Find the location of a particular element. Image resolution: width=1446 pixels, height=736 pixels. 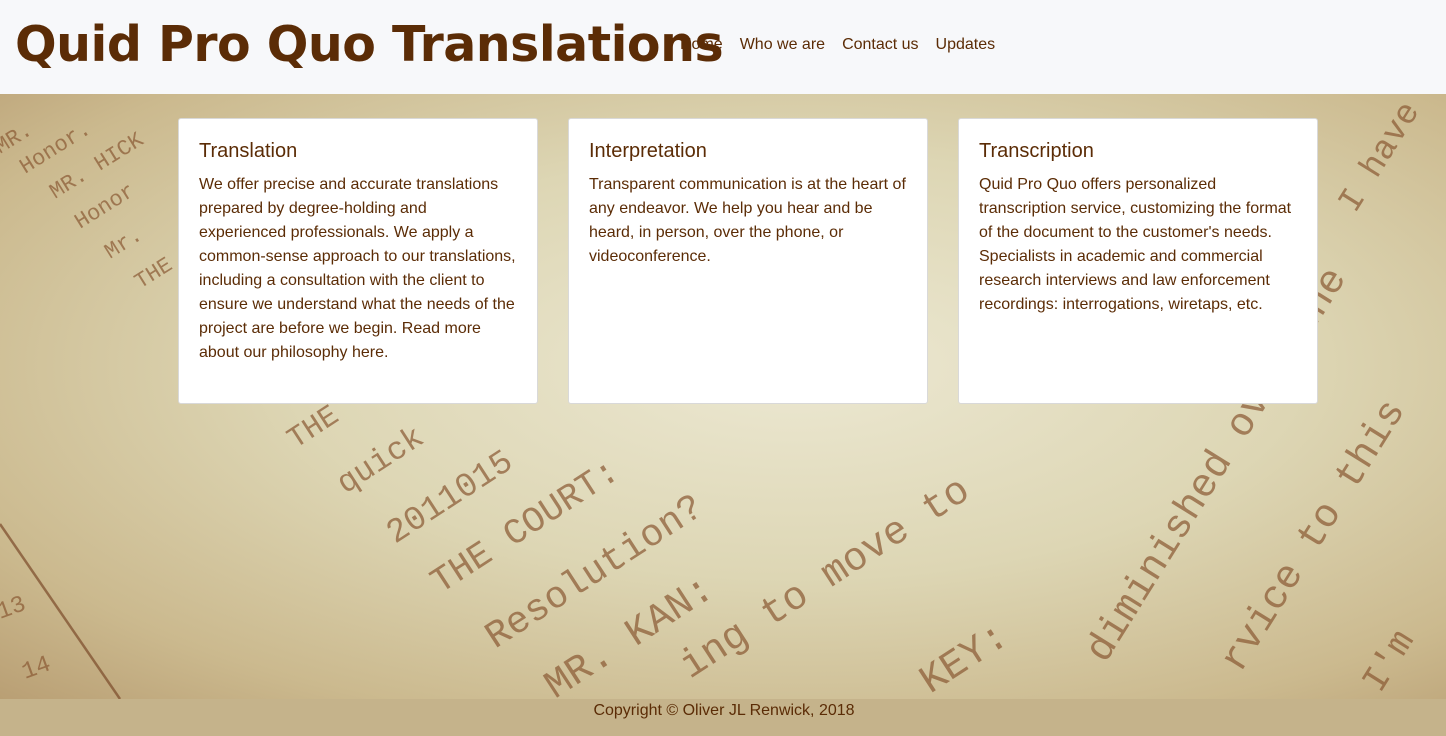

nav-links: Home Who we are Contact us Updates is located at coordinates (837, 45).